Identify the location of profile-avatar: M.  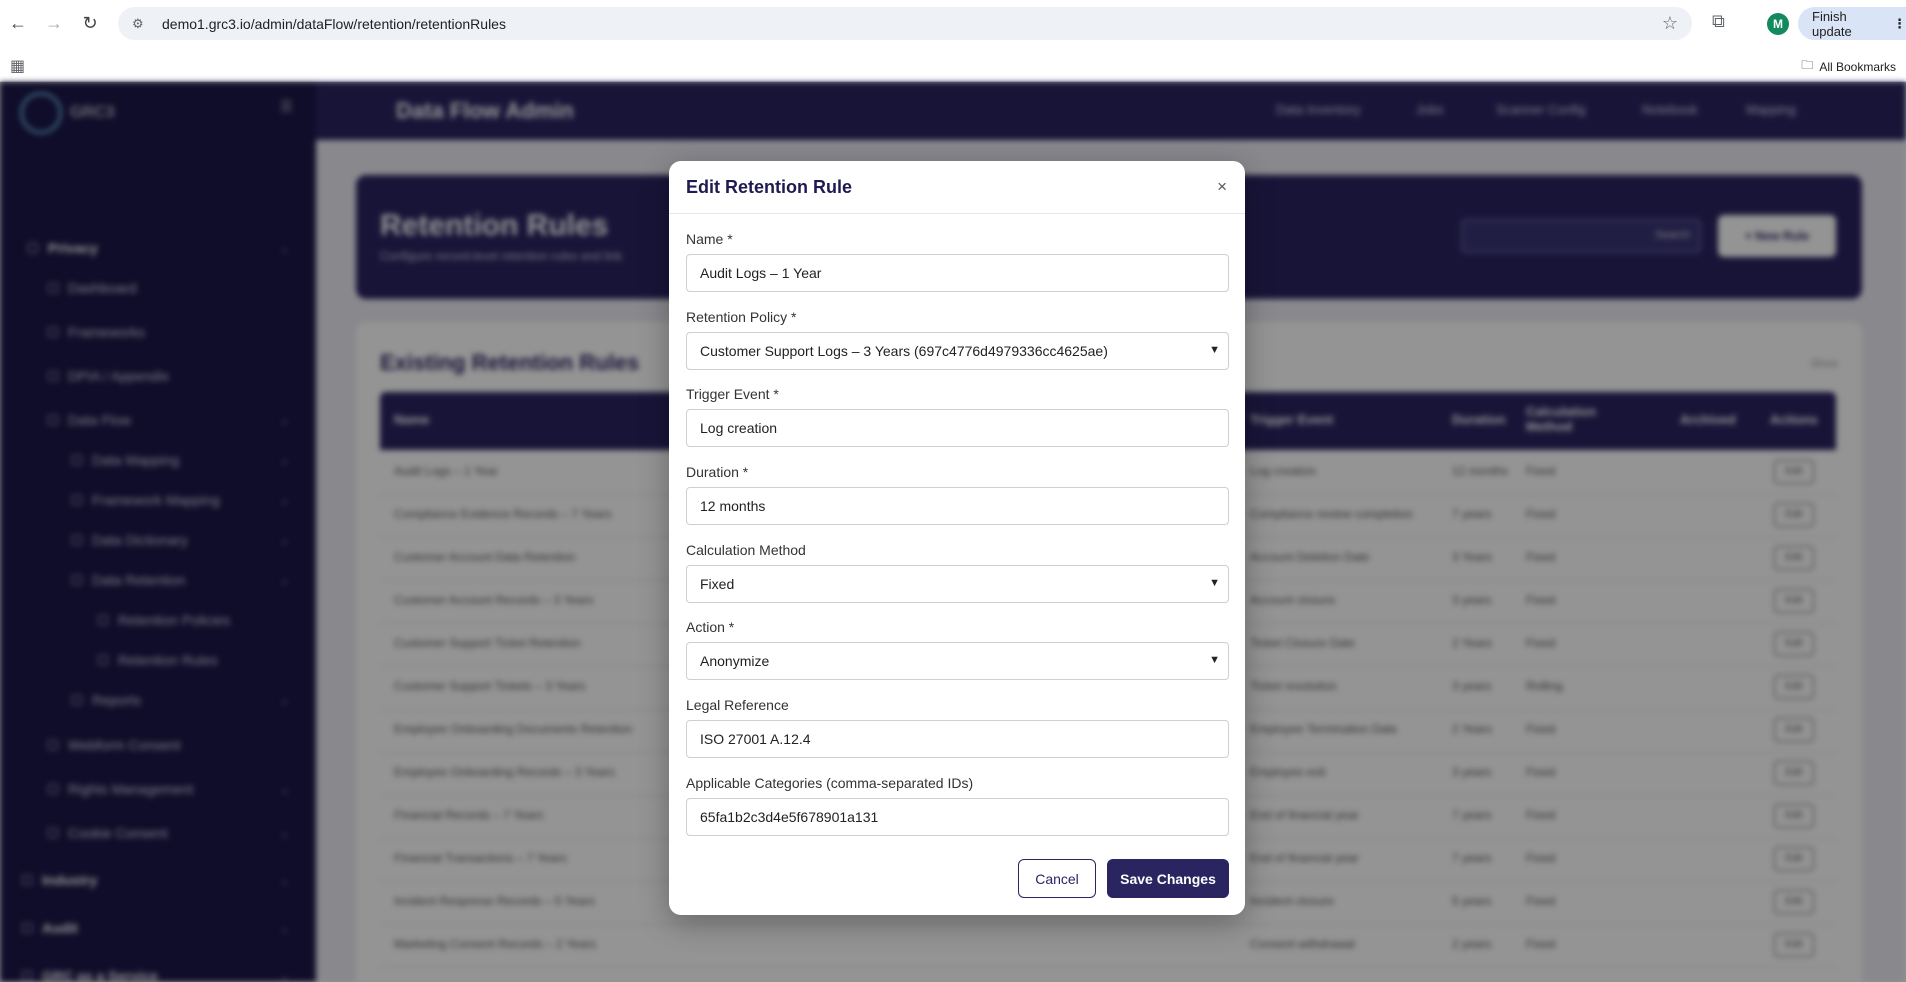
(1778, 24).